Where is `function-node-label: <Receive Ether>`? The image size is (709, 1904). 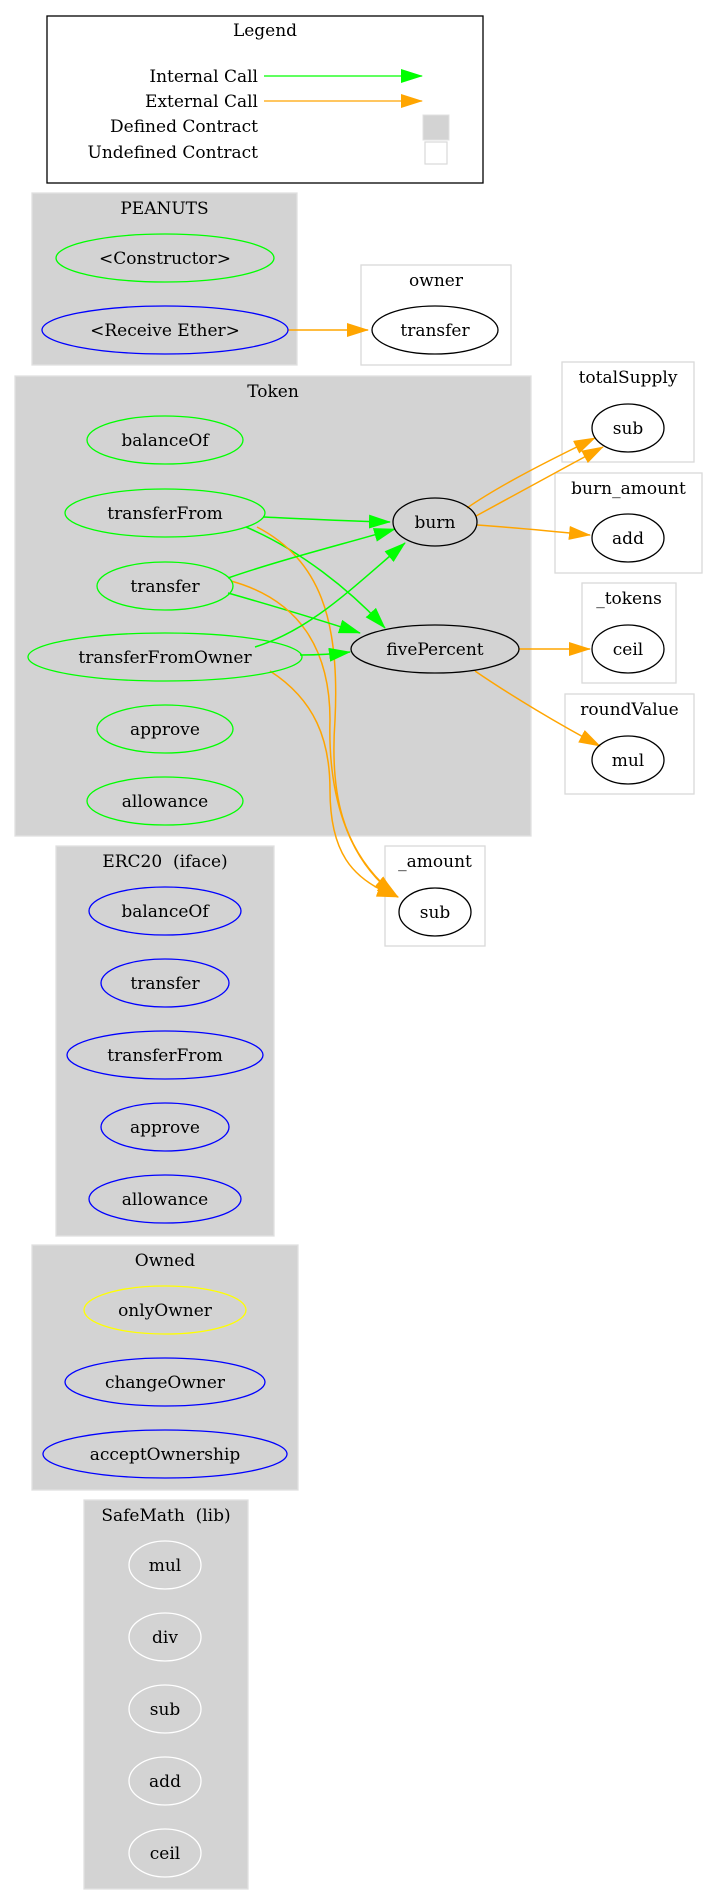 function-node-label: <Receive Ether> is located at coordinates (165, 331).